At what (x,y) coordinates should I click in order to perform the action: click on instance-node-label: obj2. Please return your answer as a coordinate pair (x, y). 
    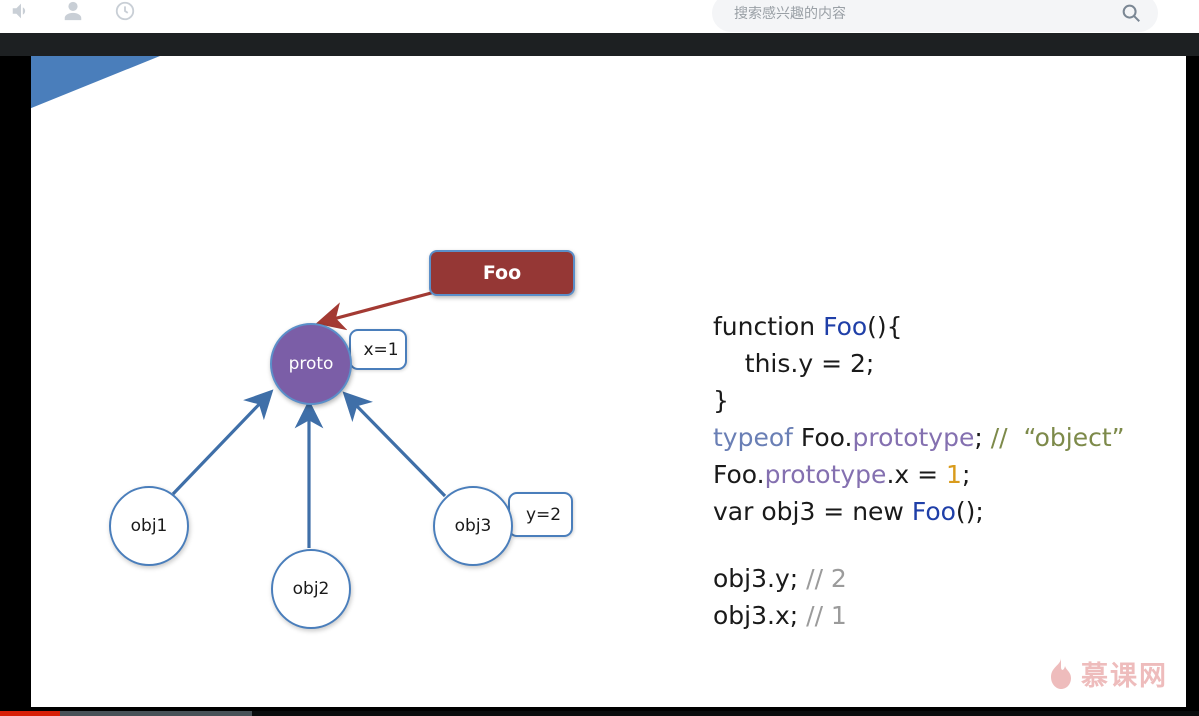
    Looking at the image, I should click on (311, 589).